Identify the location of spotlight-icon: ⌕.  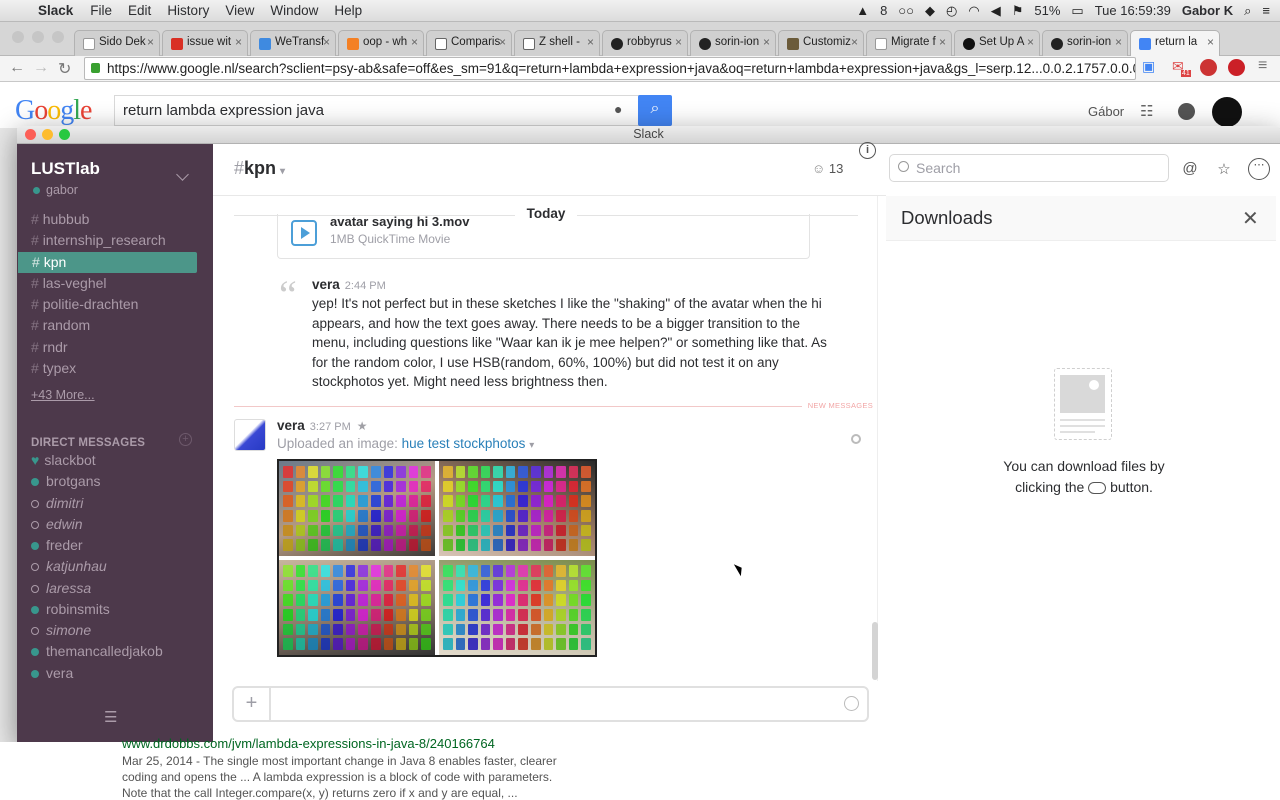
(1247, 11).